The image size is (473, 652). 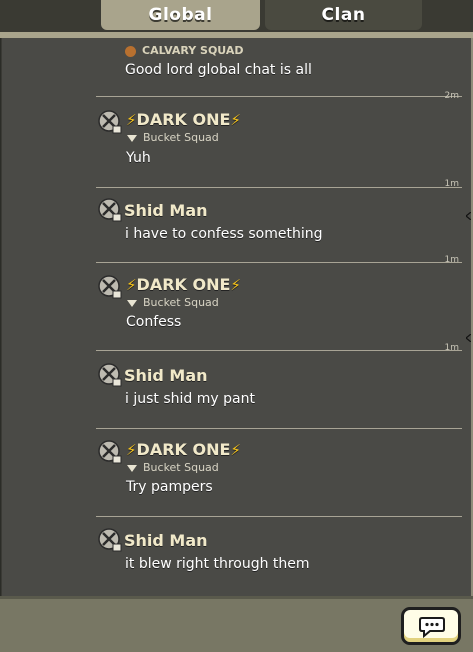 What do you see at coordinates (180, 15) in the screenshot?
I see `tab-global: Global` at bounding box center [180, 15].